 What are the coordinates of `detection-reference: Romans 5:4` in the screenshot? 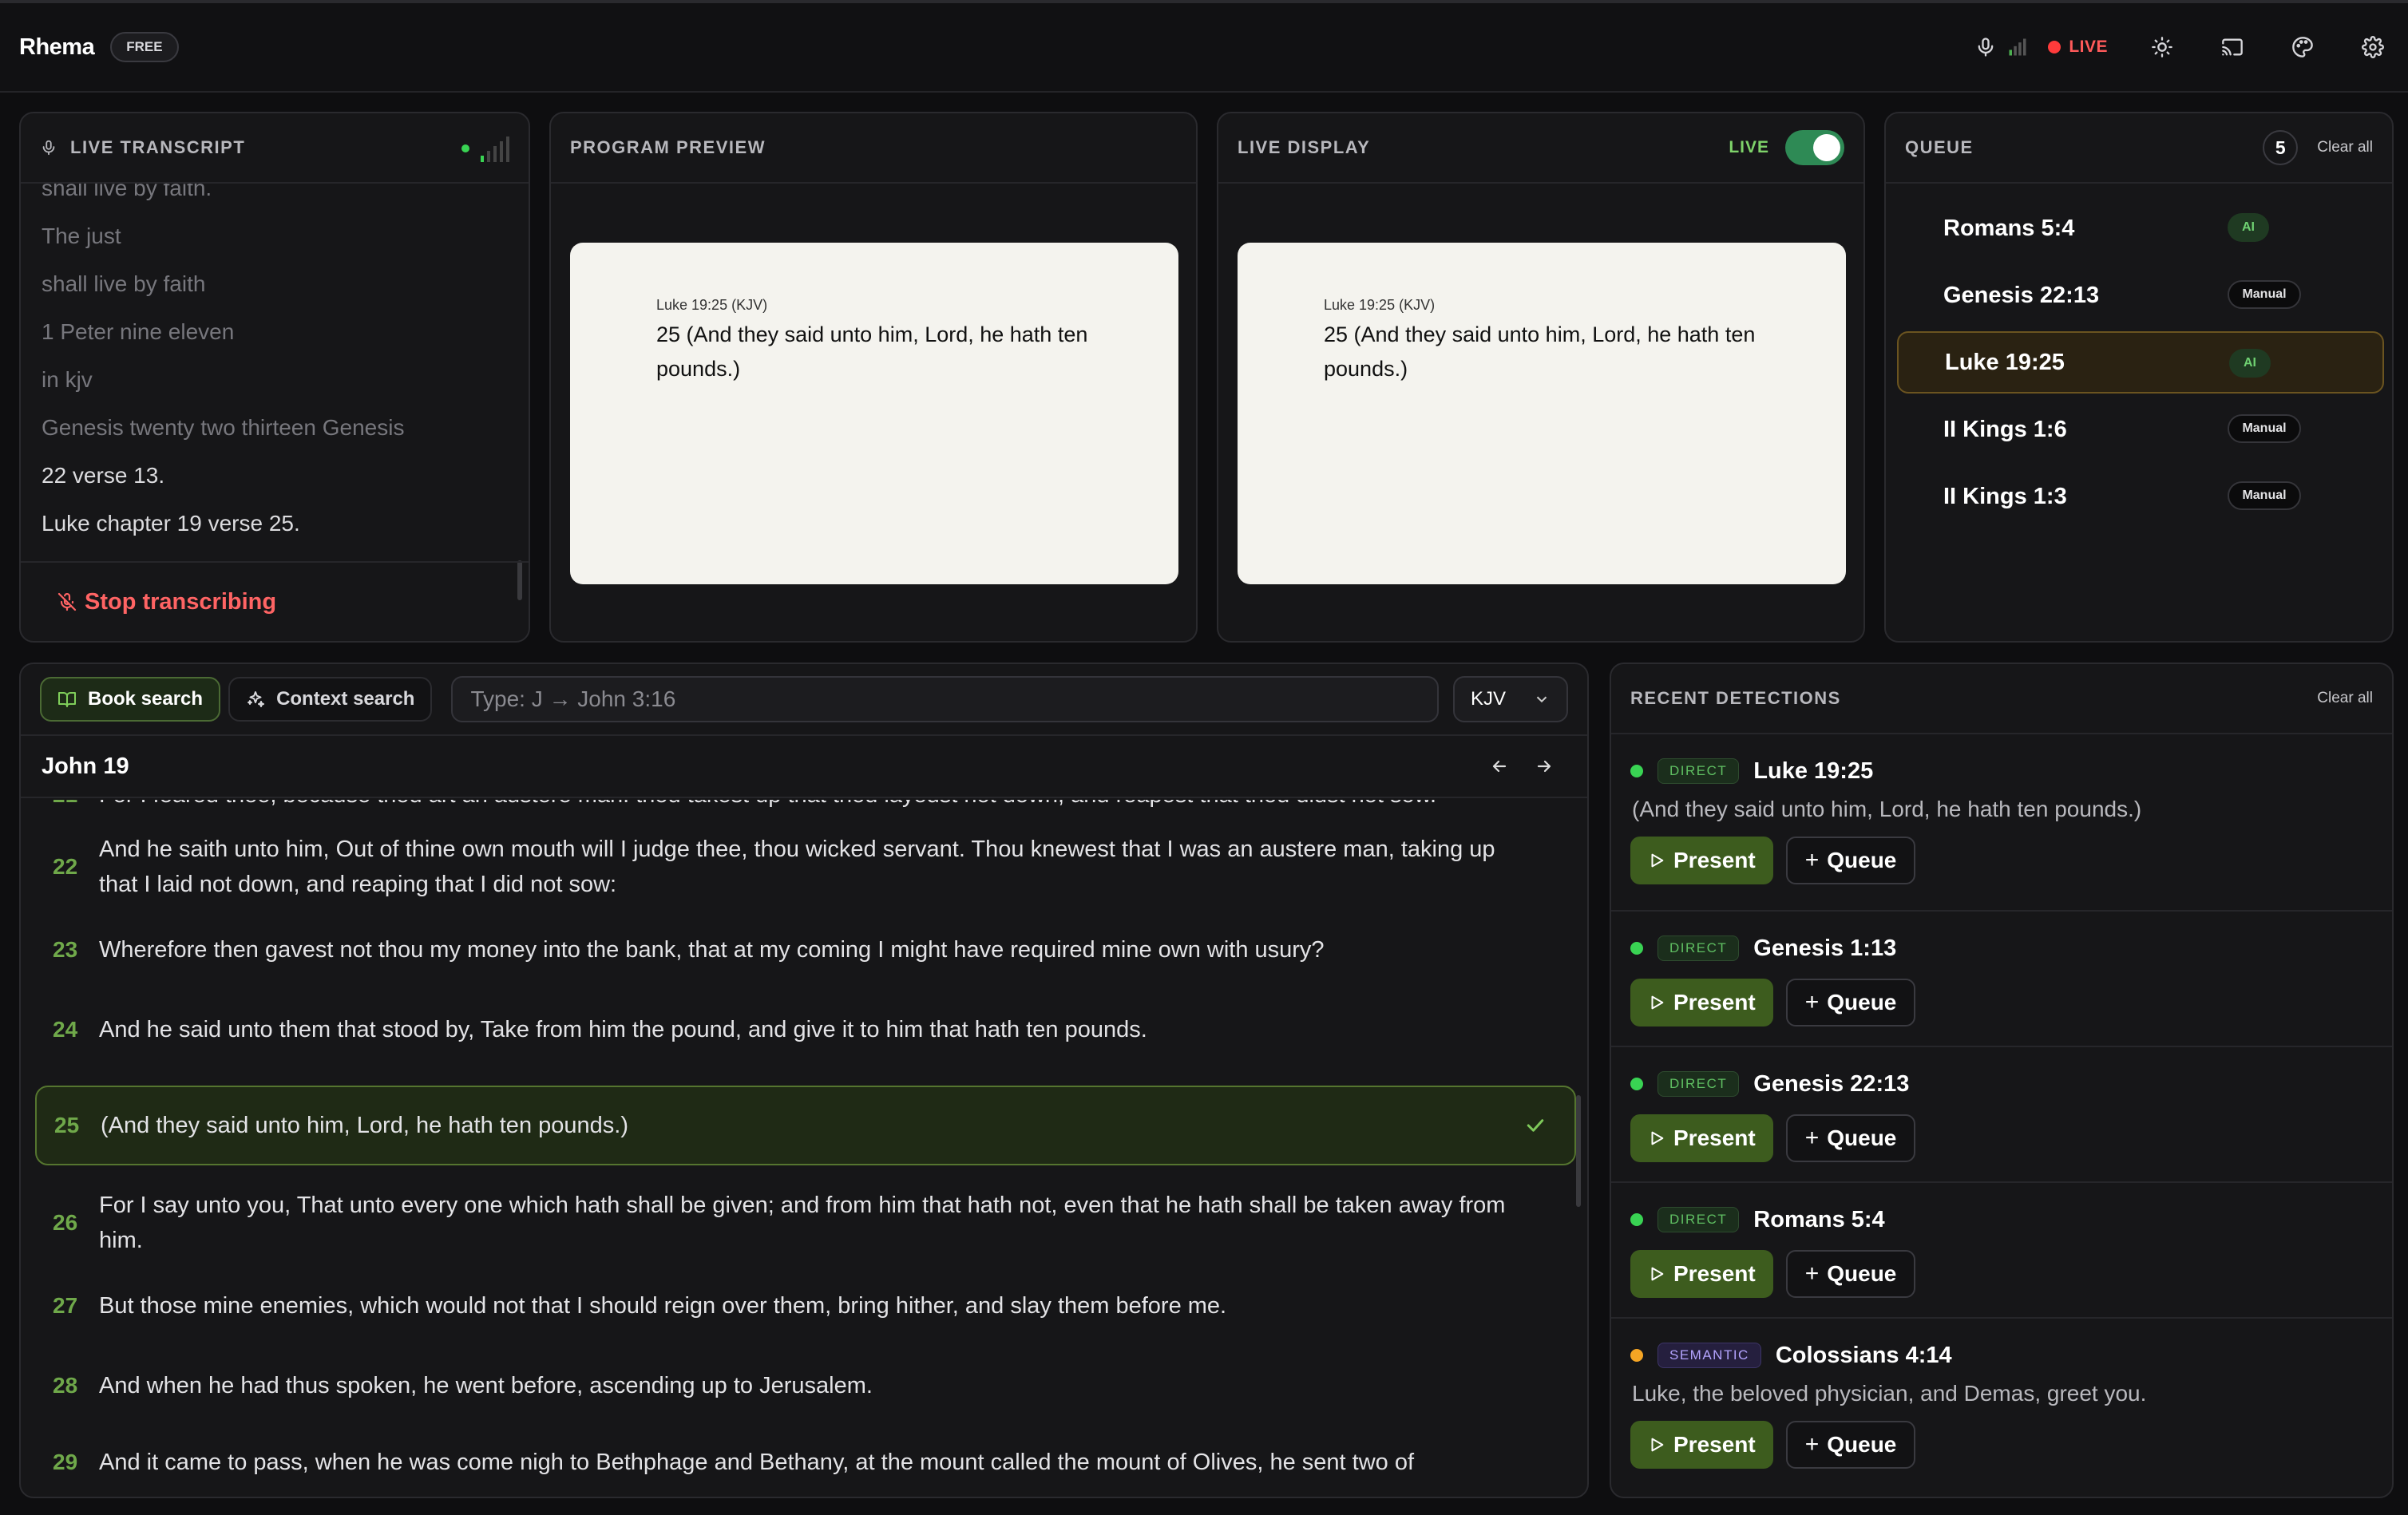 It's located at (1819, 1219).